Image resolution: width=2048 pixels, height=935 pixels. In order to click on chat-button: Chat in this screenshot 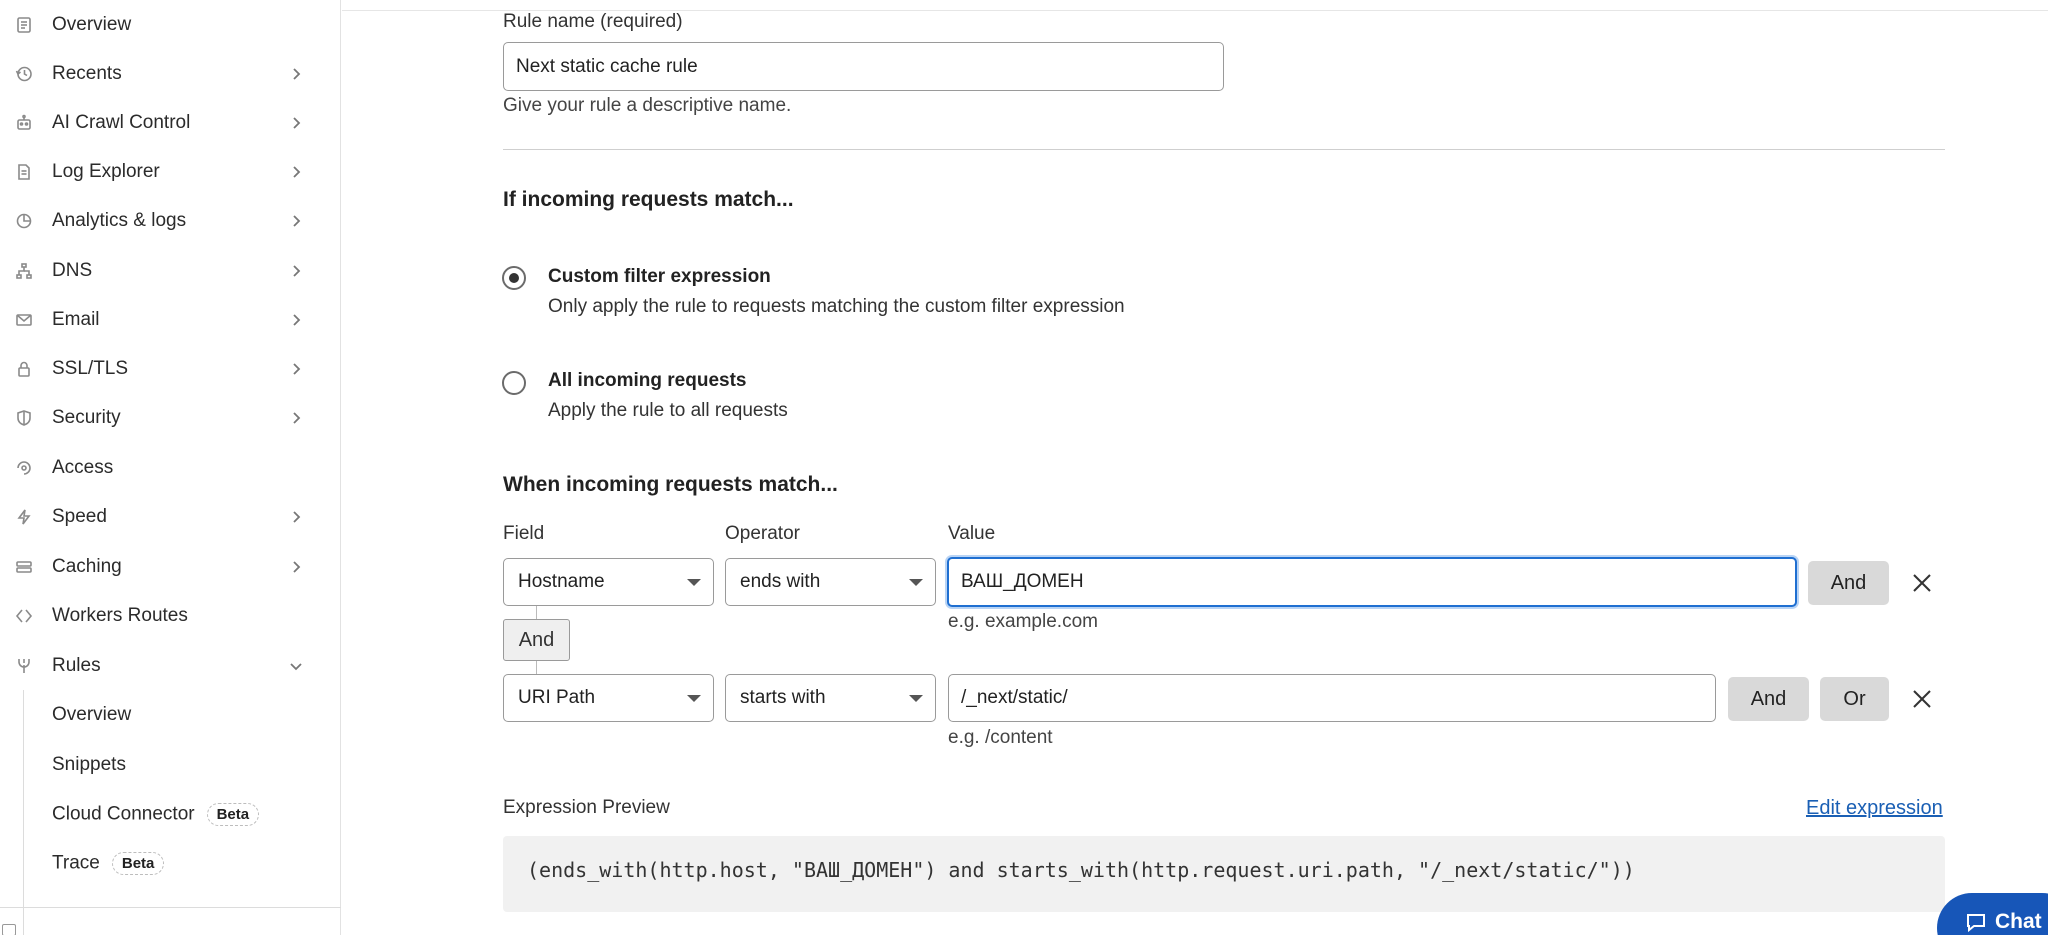, I will do `click(1992, 914)`.